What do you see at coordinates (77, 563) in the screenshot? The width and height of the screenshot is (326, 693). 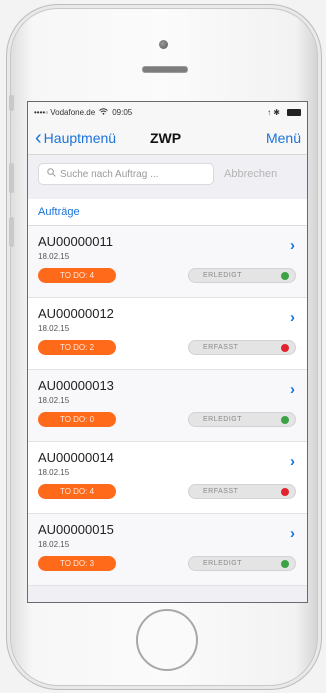 I see `todo-badge: TO DO: 3` at bounding box center [77, 563].